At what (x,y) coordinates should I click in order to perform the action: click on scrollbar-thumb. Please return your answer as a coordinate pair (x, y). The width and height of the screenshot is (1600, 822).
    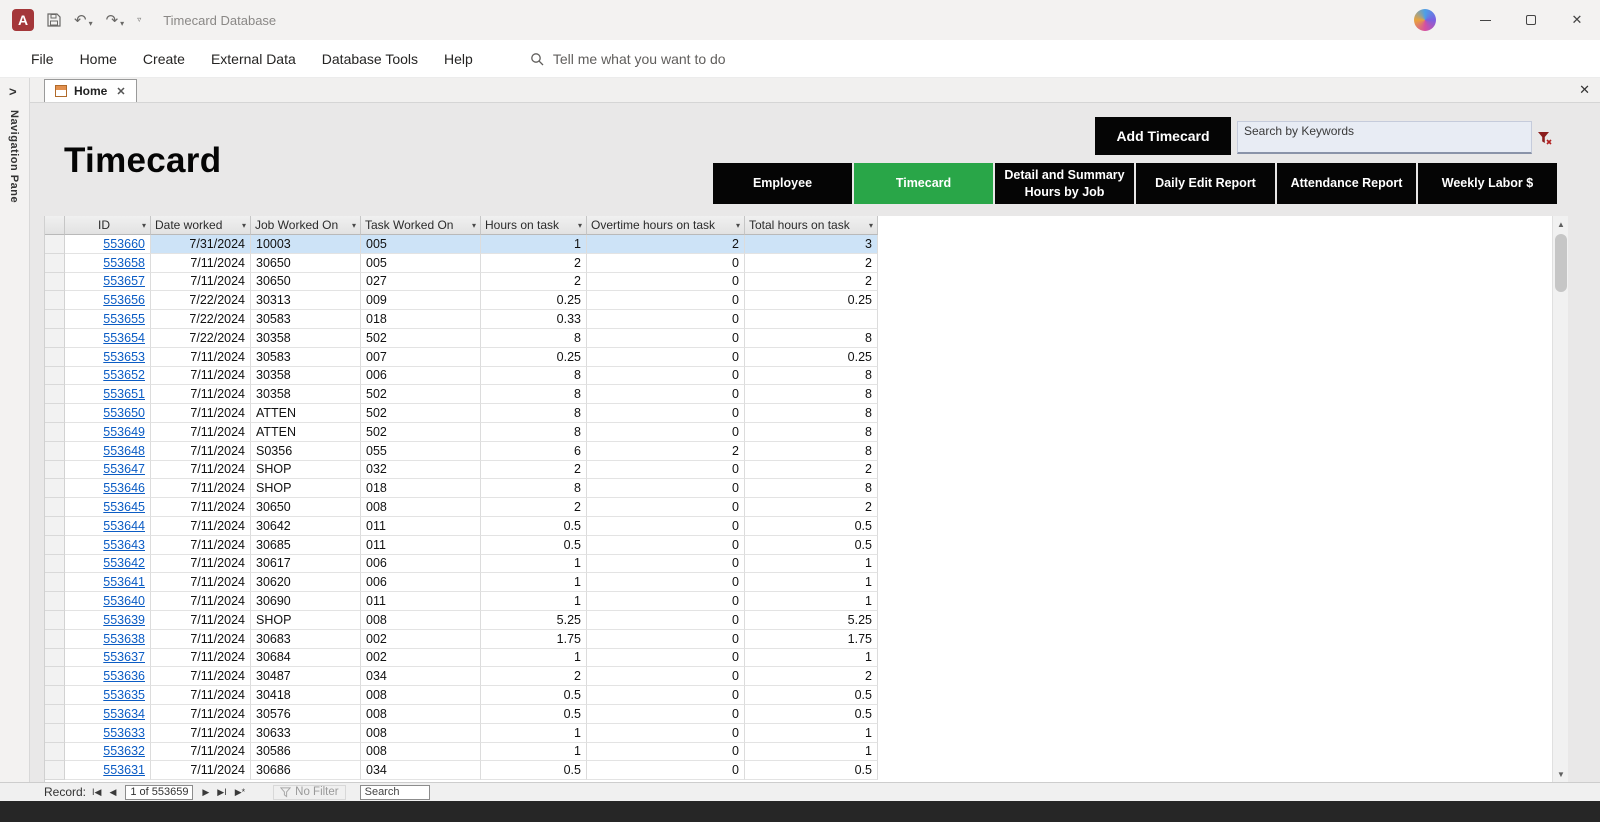
    Looking at the image, I should click on (1561, 263).